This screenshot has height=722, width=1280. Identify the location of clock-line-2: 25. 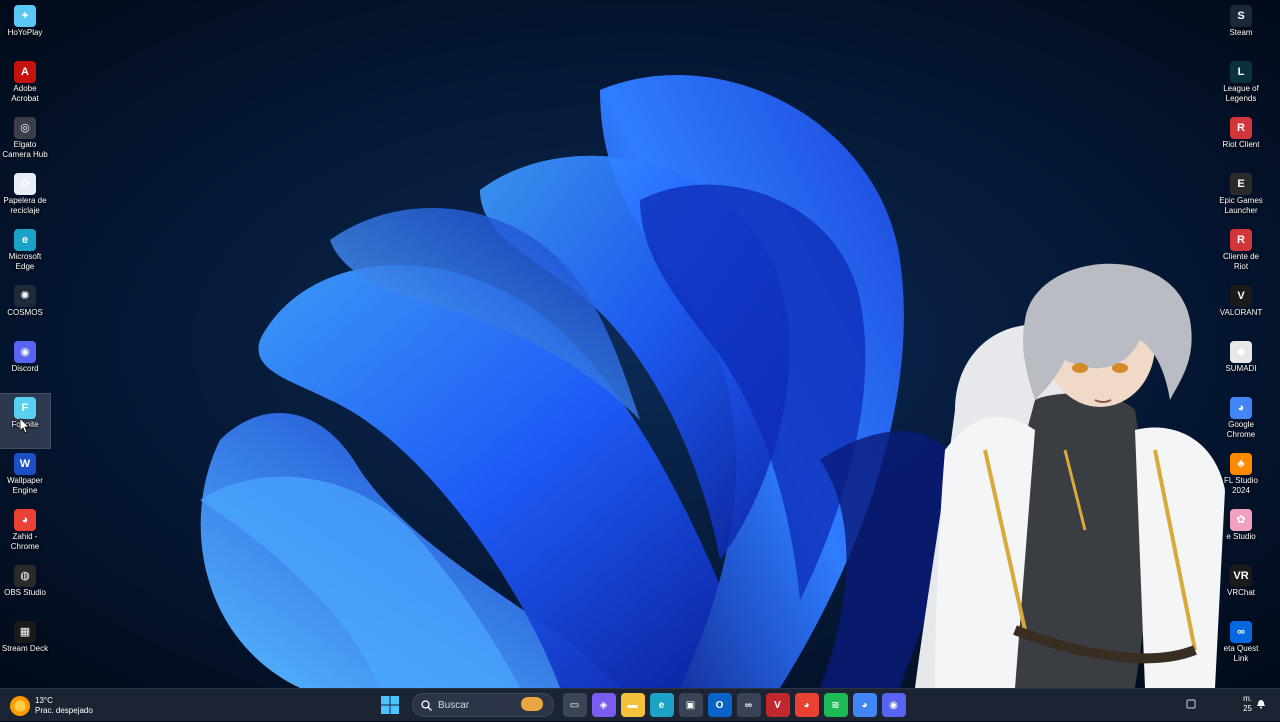
(1247, 708).